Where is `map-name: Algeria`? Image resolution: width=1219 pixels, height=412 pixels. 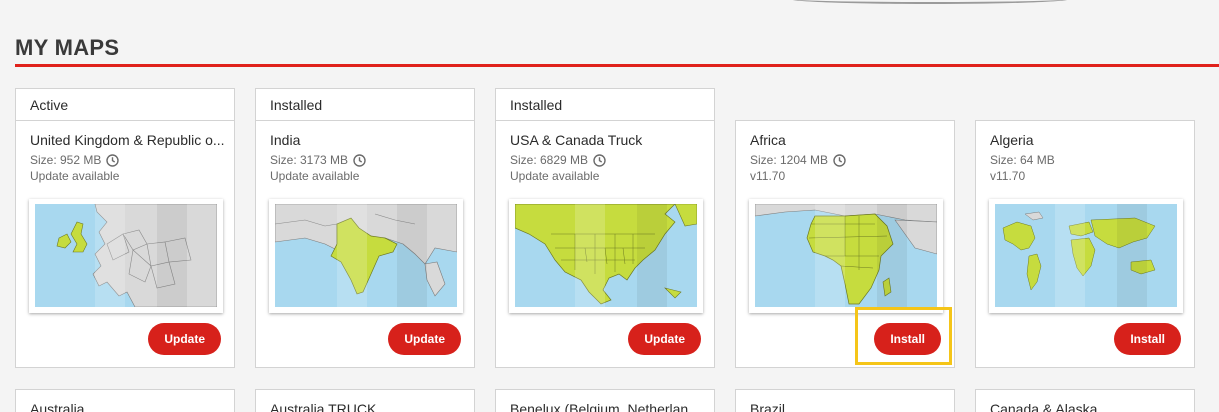
map-name: Algeria is located at coordinates (1012, 140).